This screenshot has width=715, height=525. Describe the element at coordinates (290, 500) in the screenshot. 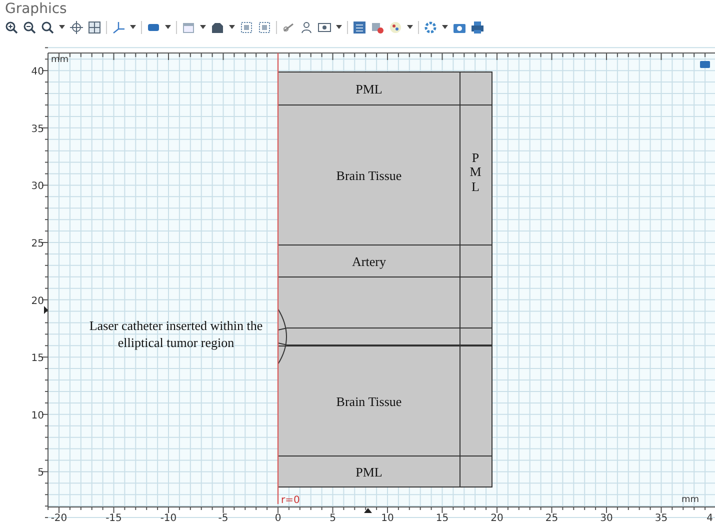

I see `origin-label: r=0` at that location.